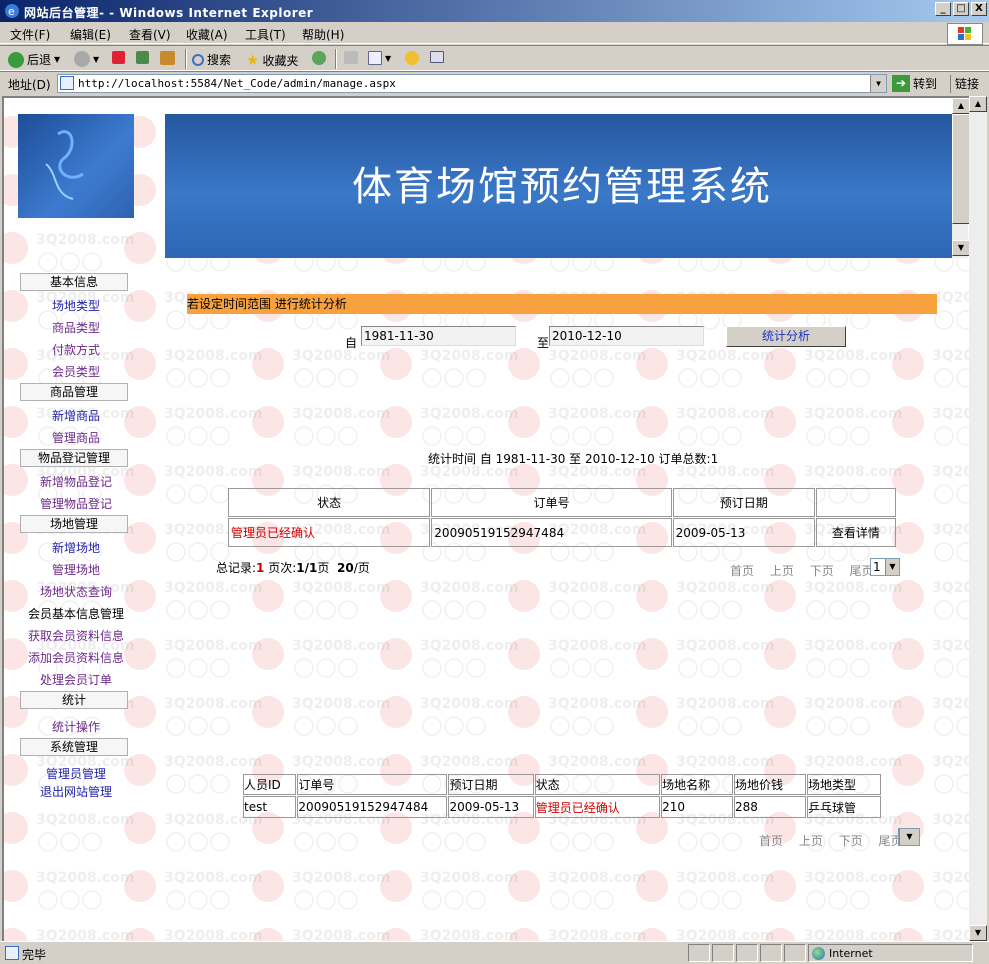 The image size is (989, 964). What do you see at coordinates (74, 747) in the screenshot?
I see `sidebar-header-system: 系统管理` at bounding box center [74, 747].